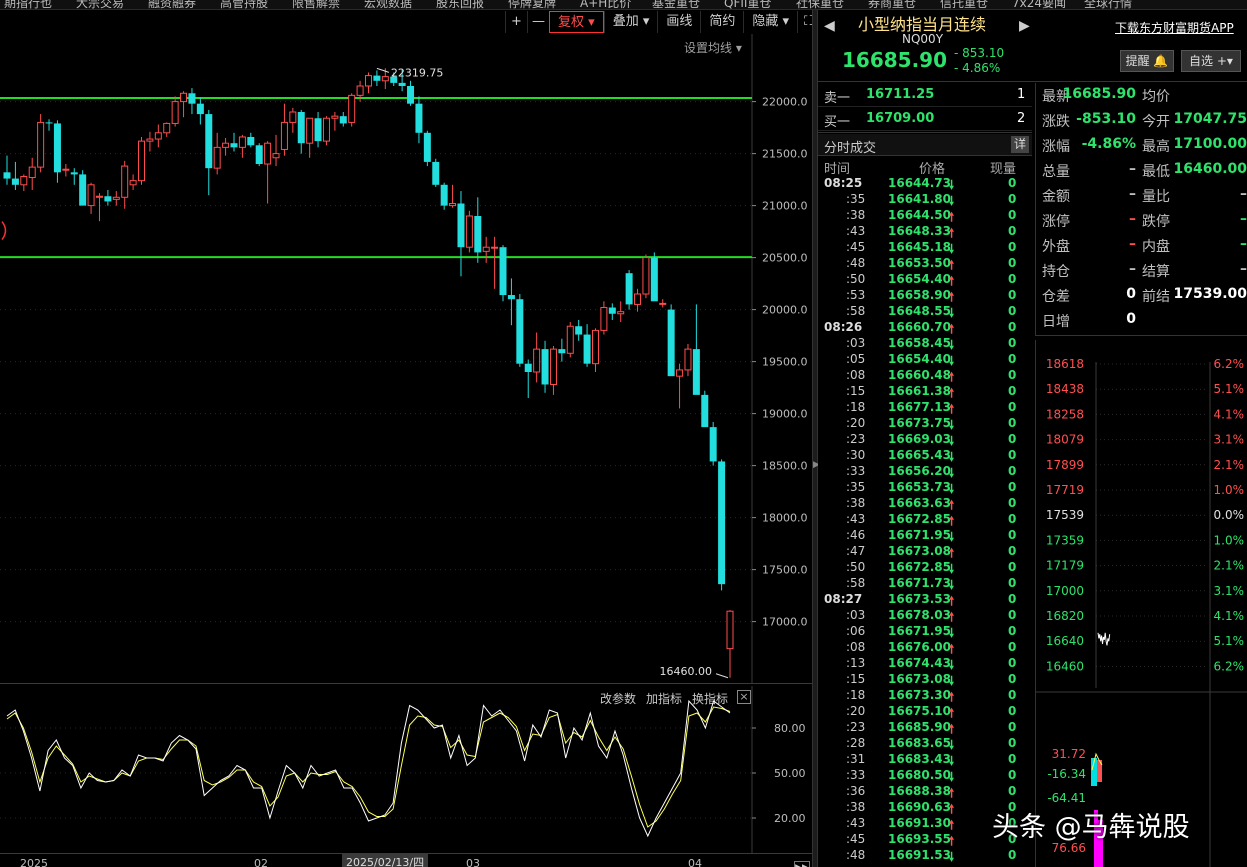 The width and height of the screenshot is (1247, 867). What do you see at coordinates (100, 4) in the screenshot?
I see `top-menu-item: 大宗交易` at bounding box center [100, 4].